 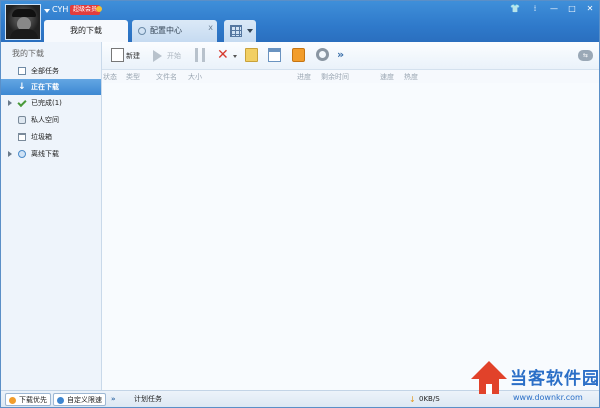 I want to click on column-progress: 进度, so click(x=304, y=77).